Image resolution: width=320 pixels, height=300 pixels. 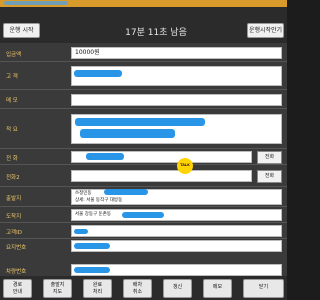 What do you see at coordinates (17, 288) in the screenshot?
I see `route-guide-button: 경로 안내` at bounding box center [17, 288].